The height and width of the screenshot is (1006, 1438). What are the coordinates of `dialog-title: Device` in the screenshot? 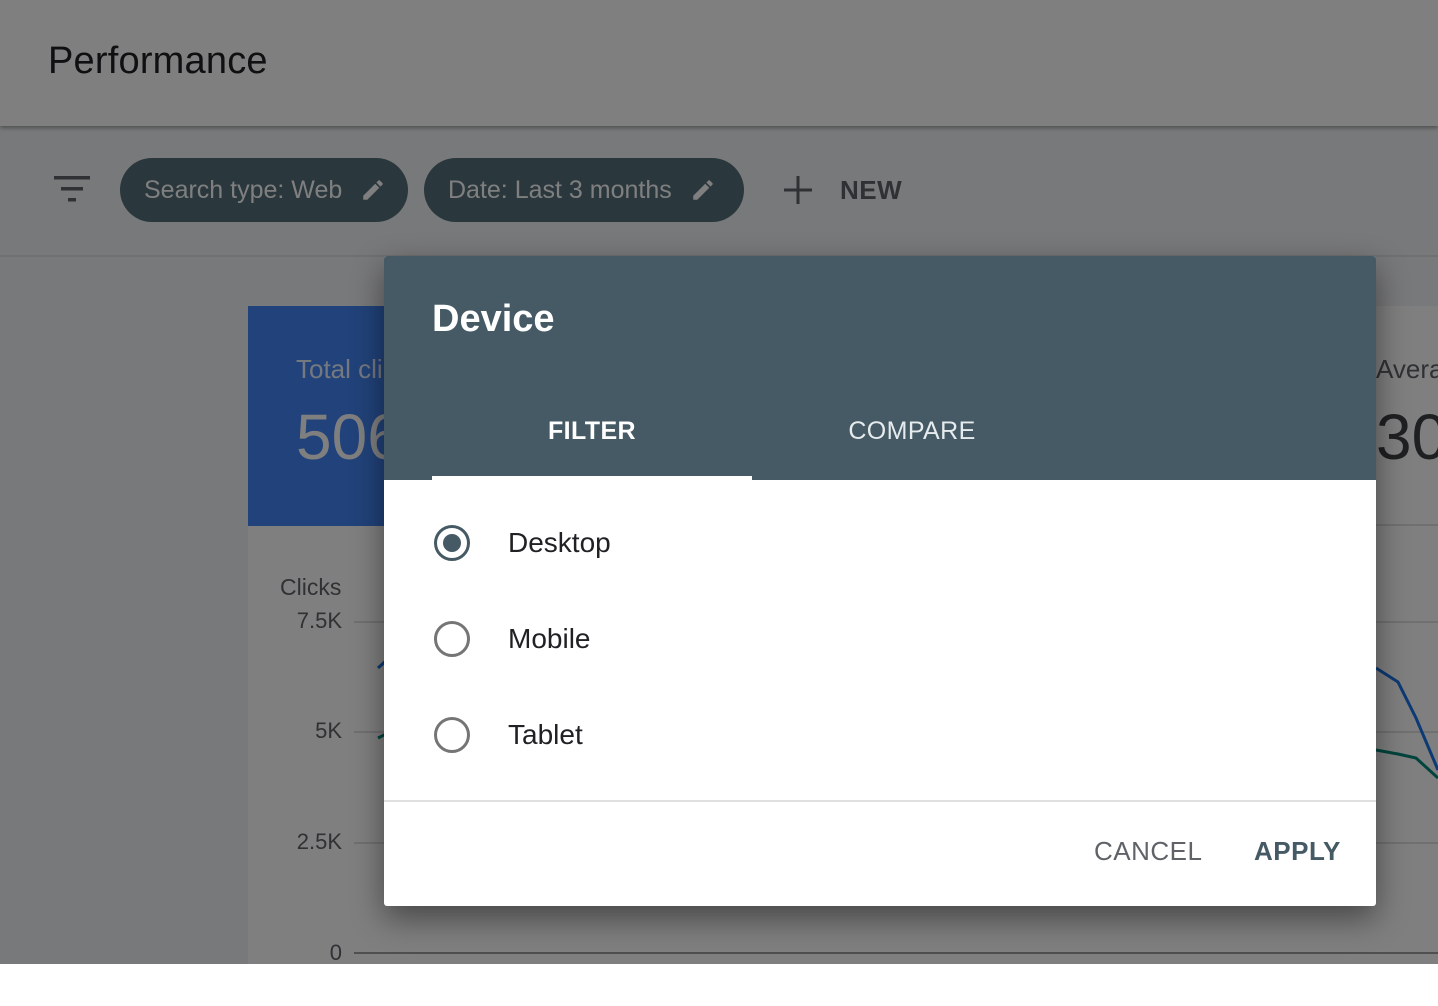 It's located at (493, 319).